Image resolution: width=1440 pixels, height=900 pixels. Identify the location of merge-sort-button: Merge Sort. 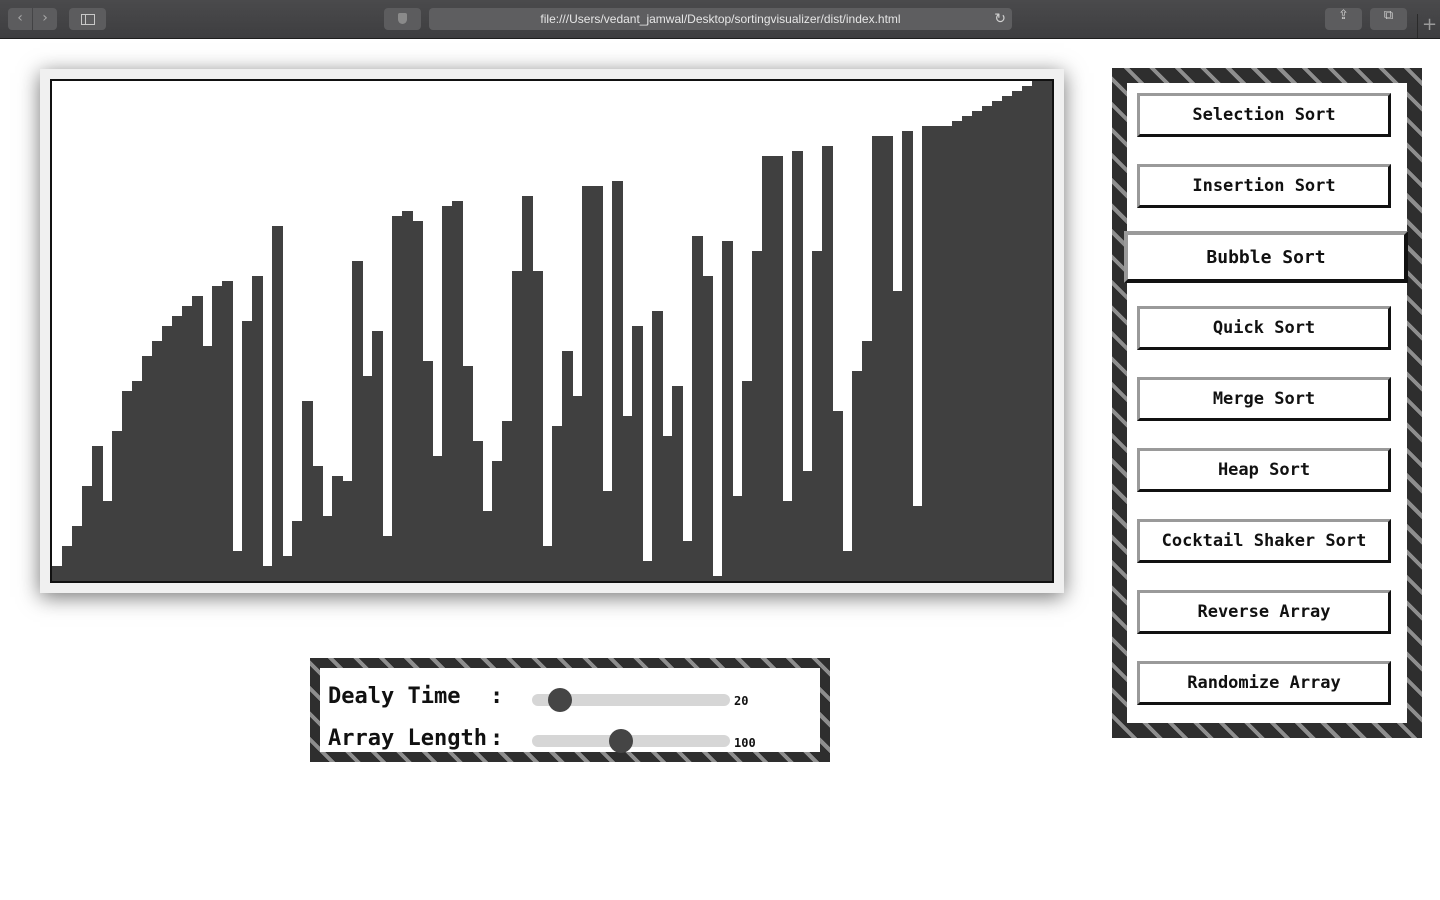
(1264, 399).